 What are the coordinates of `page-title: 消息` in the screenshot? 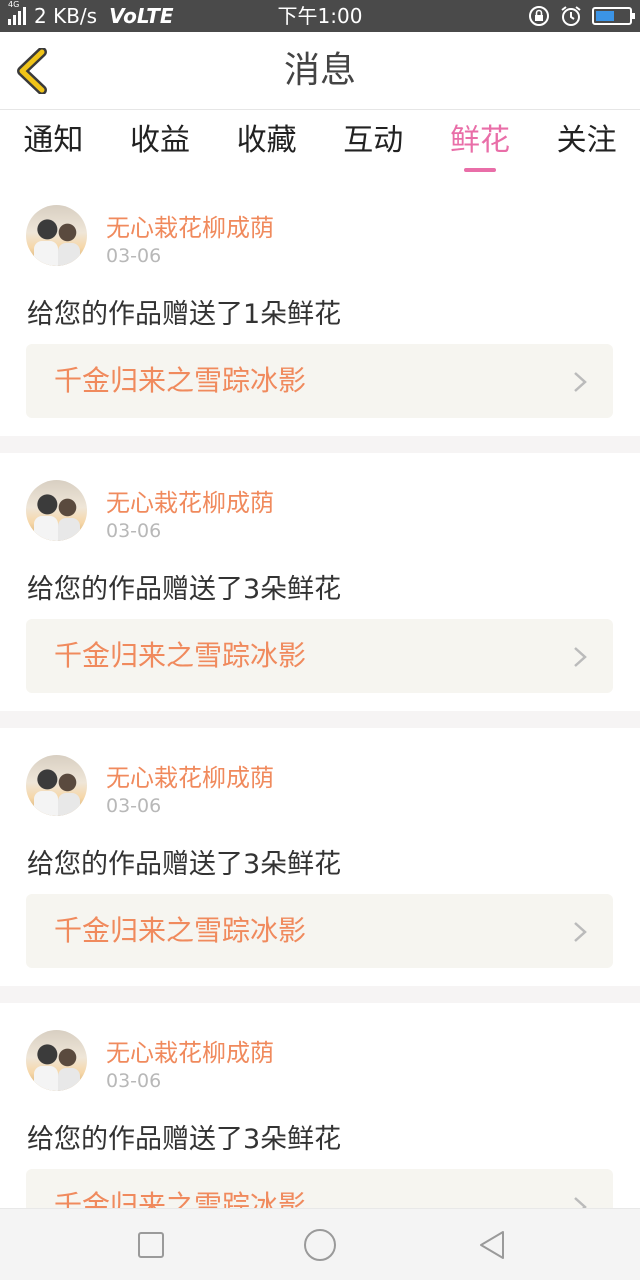 It's located at (319, 70).